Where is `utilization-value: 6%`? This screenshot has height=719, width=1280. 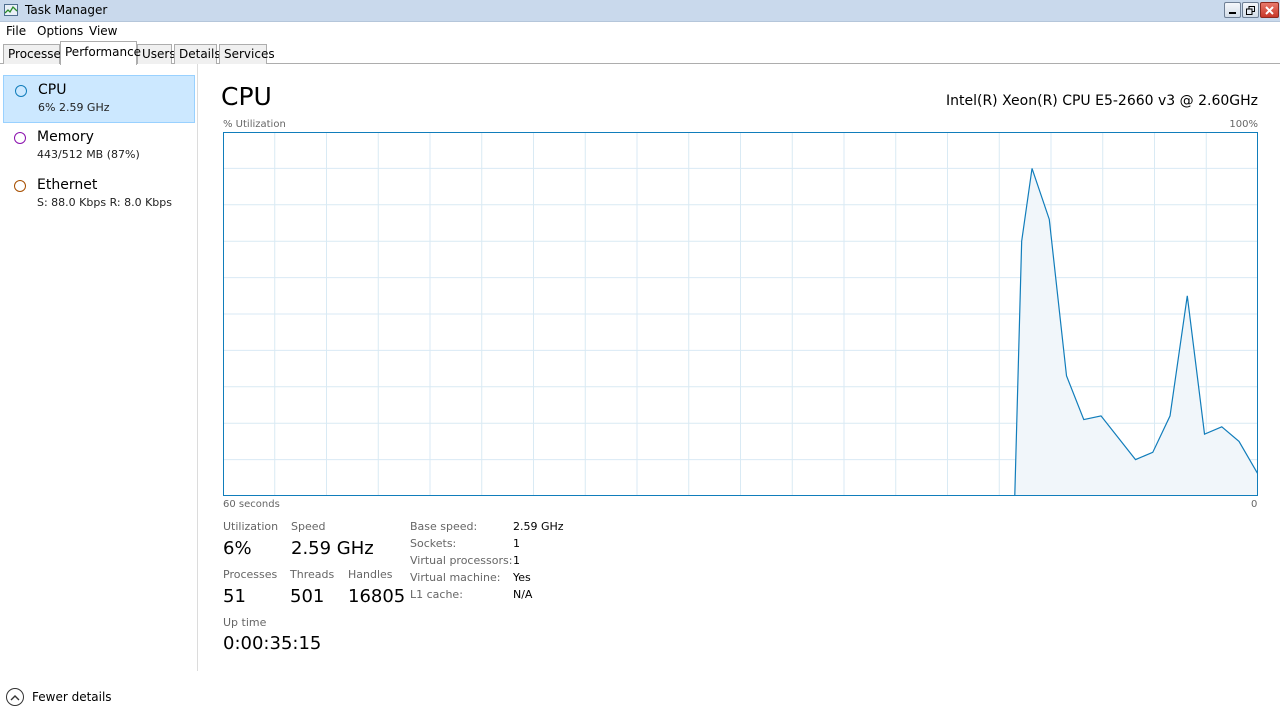
utilization-value: 6% is located at coordinates (237, 548).